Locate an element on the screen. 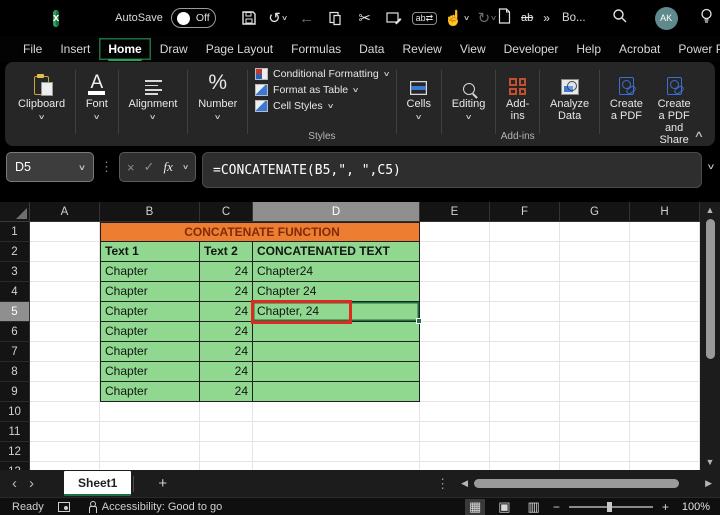 The height and width of the screenshot is (515, 720). cancel-entry-button: × is located at coordinates (131, 167).